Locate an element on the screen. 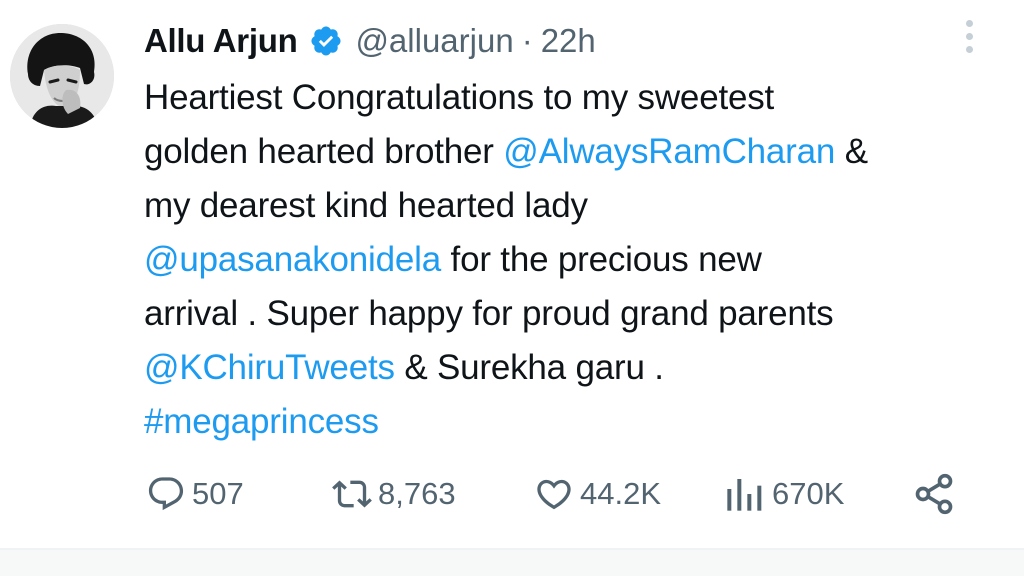 This screenshot has width=1024, height=576. like-count: 44.2K is located at coordinates (621, 493).